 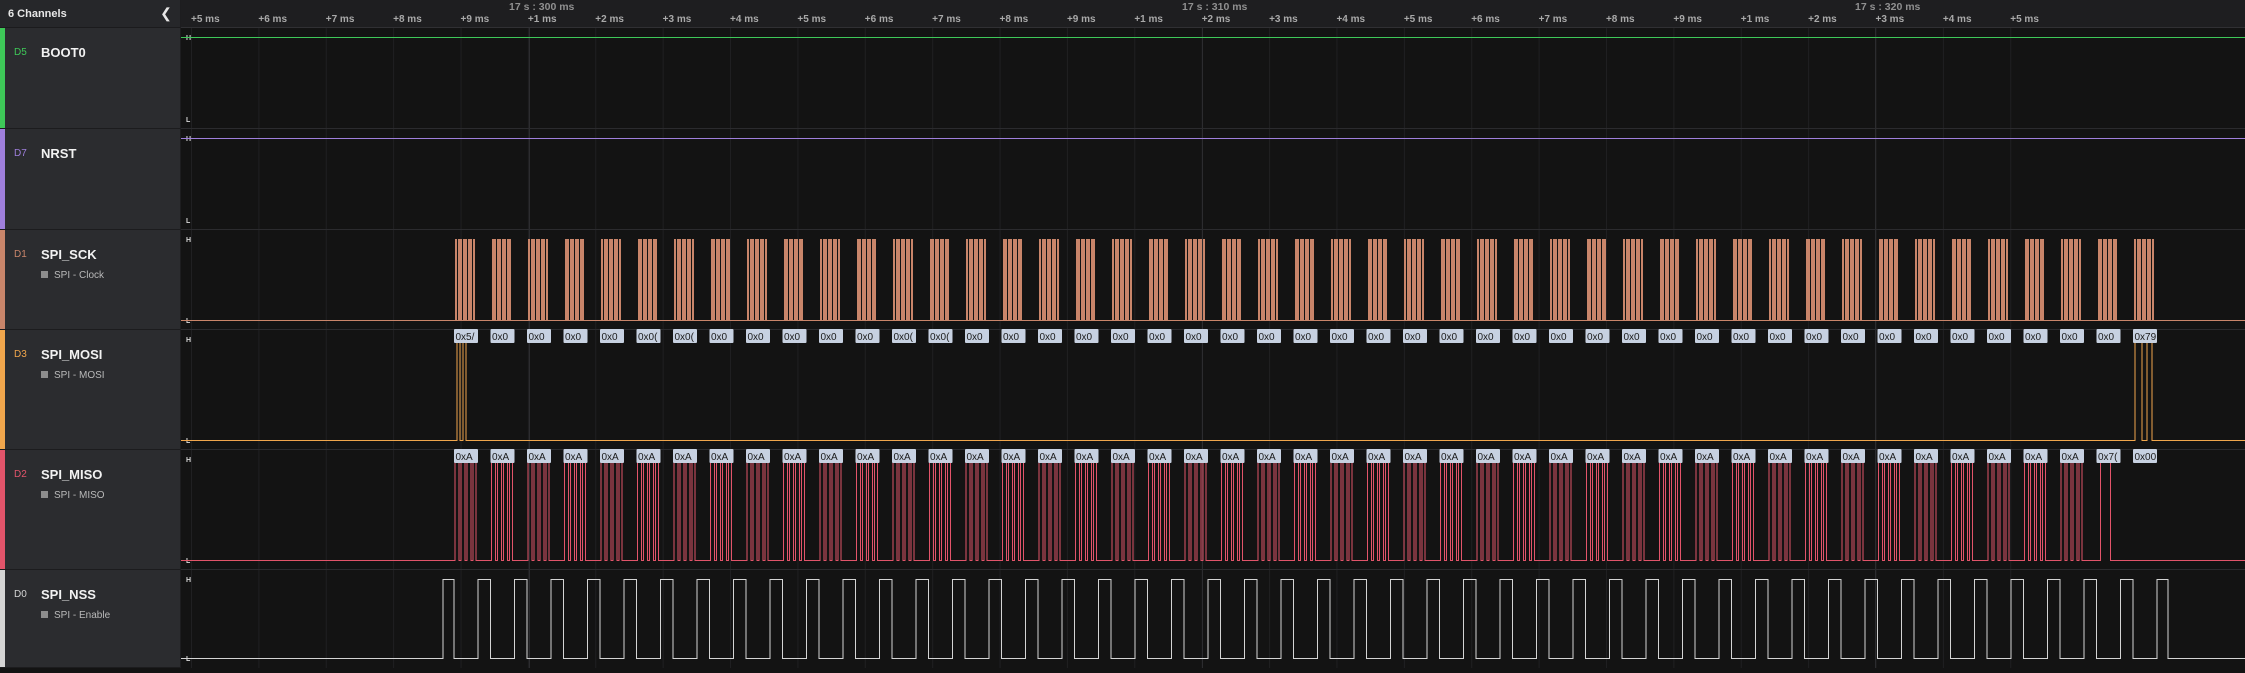 I want to click on channel-name: BOOT0, so click(x=63, y=52).